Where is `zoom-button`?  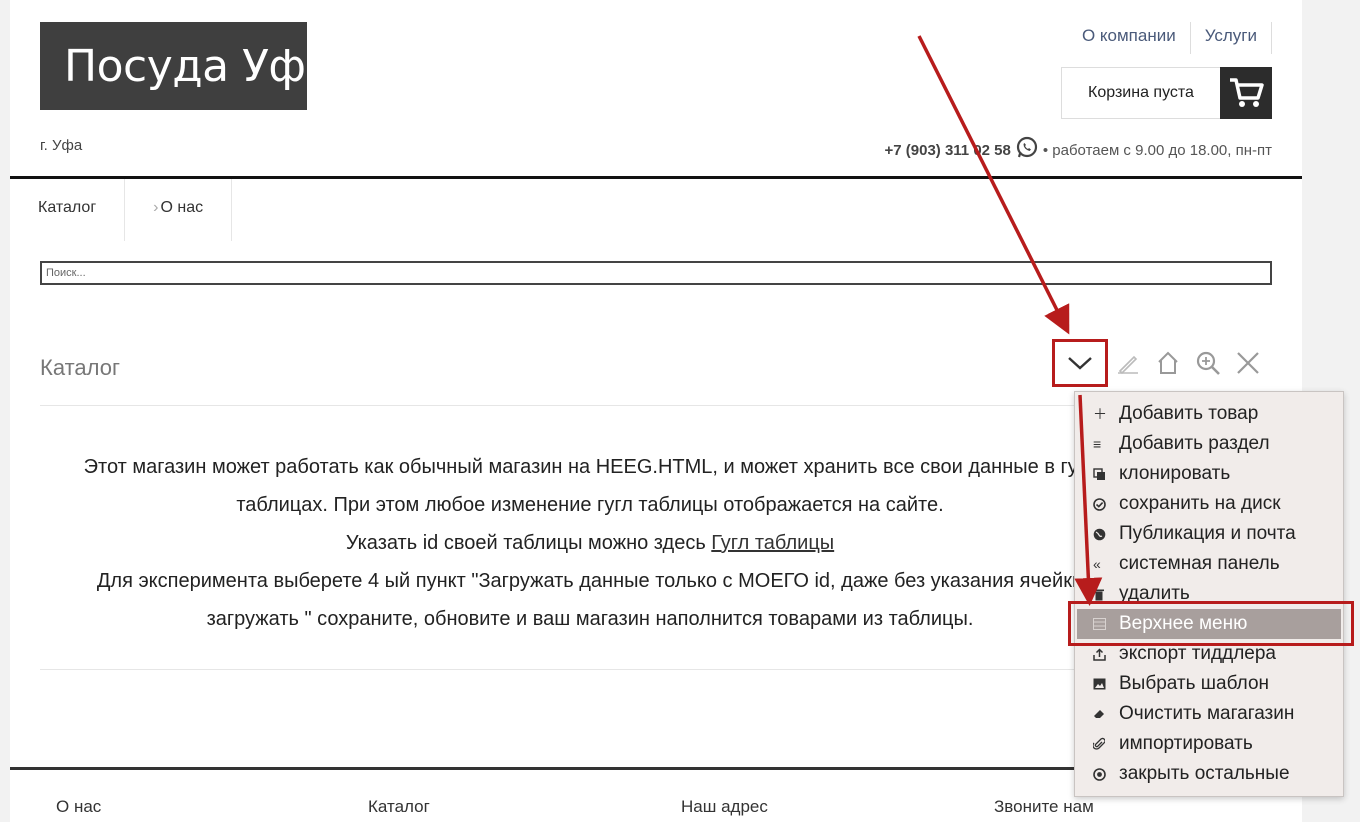
zoom-button is located at coordinates (1208, 363).